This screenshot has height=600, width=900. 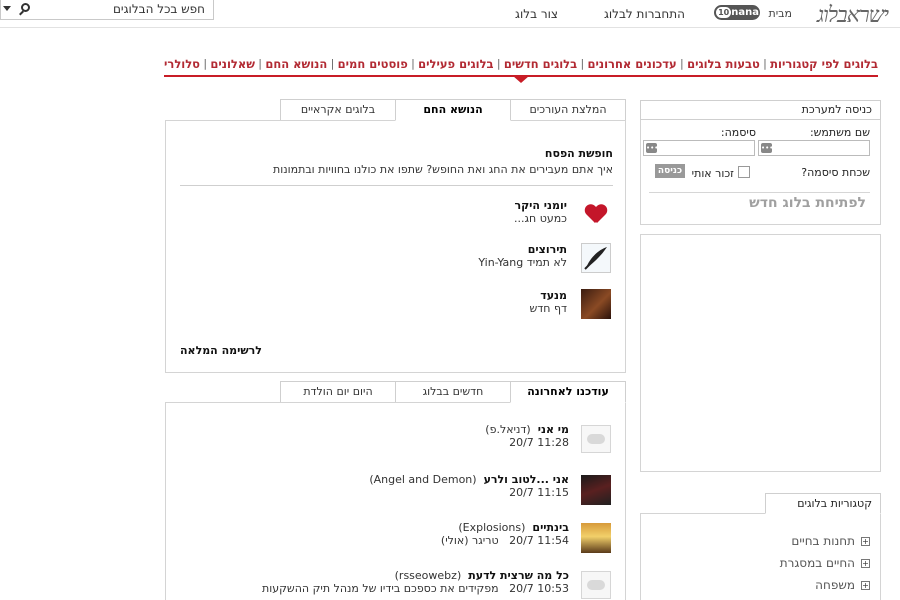 I want to click on username-field: •••, so click(x=814, y=148).